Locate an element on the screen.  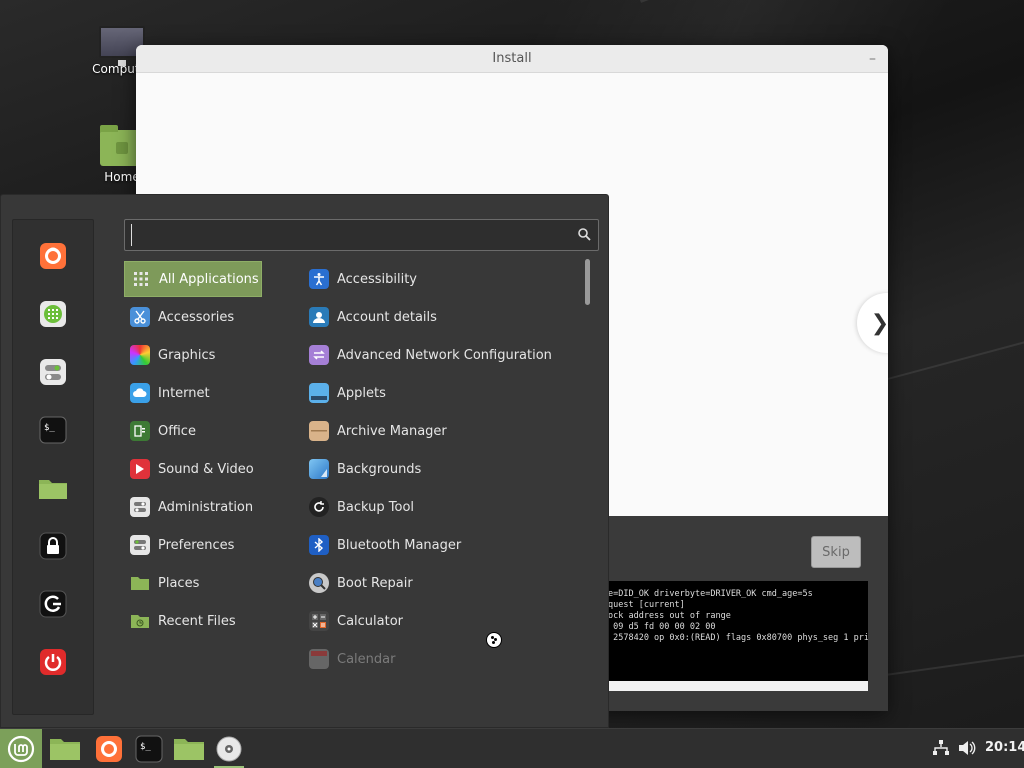
favorite-system-settings is located at coordinates (53, 372).